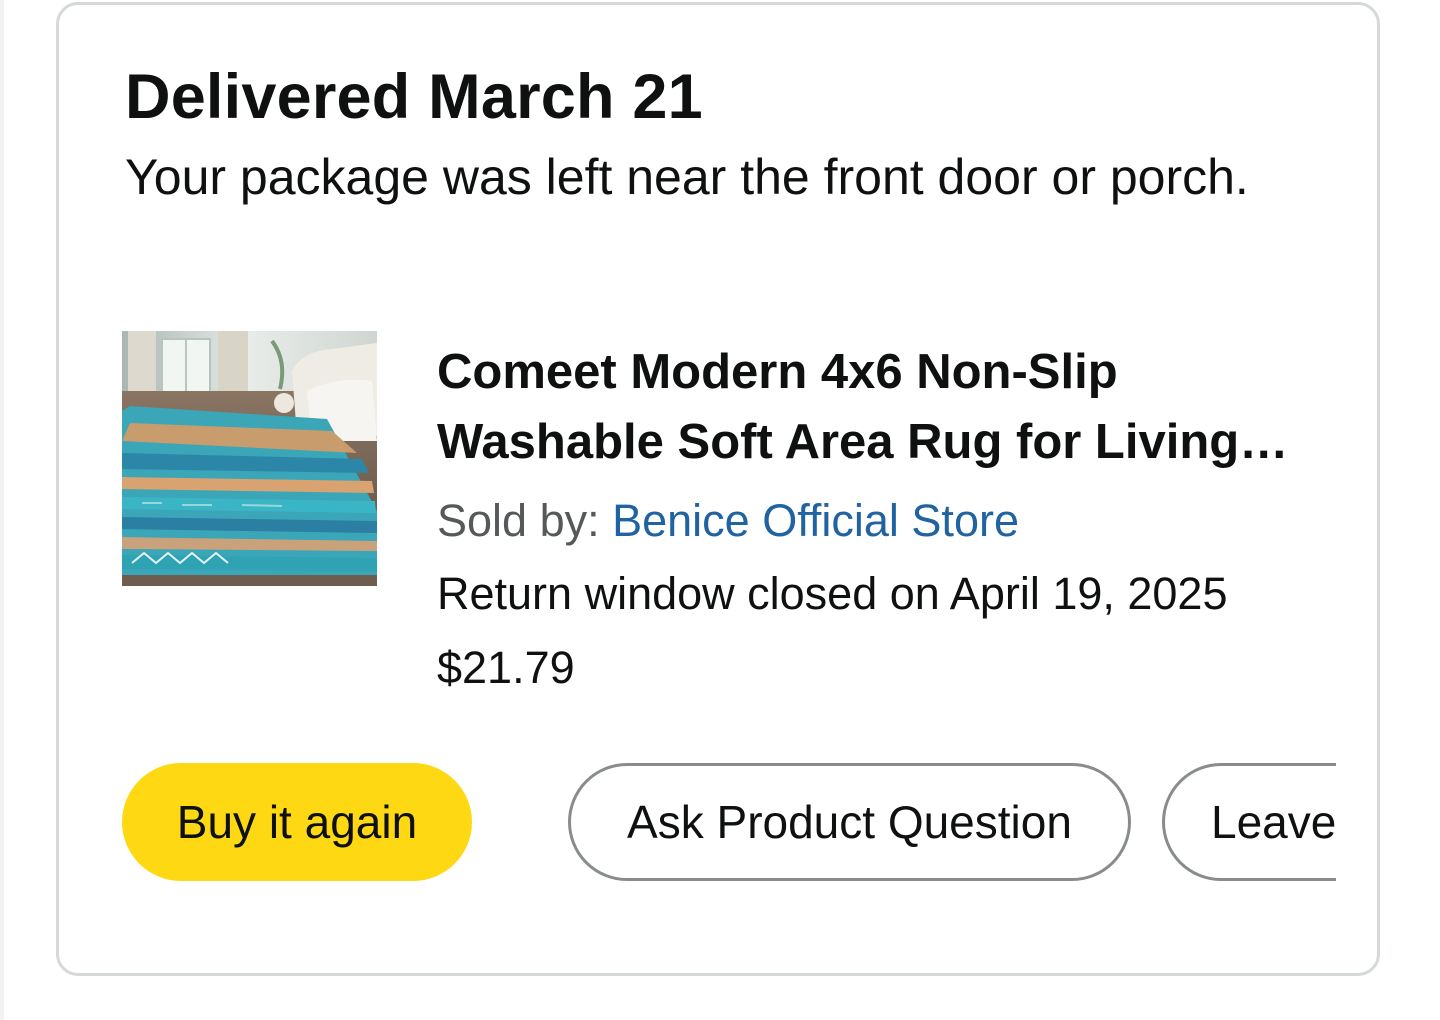  What do you see at coordinates (506, 667) in the screenshot?
I see `product-price: $21.79` at bounding box center [506, 667].